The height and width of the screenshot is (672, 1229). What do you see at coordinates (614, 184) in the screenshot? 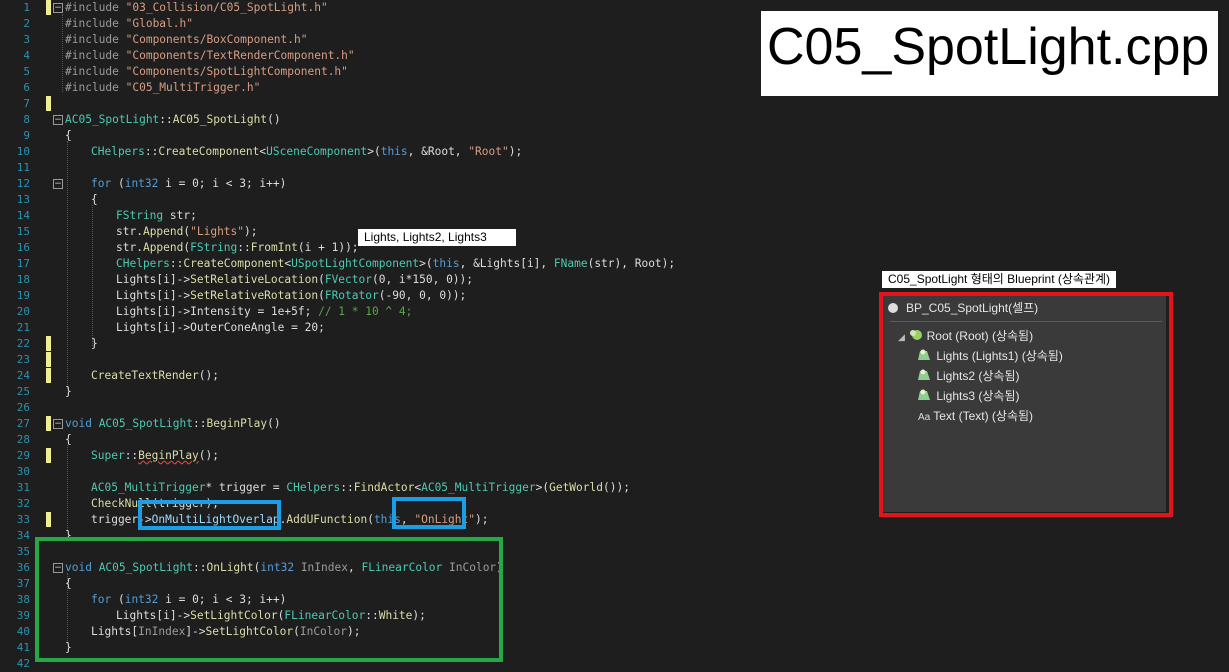
I see `code-line: 12 − for (int32 i = 0; i < 3; i++)` at bounding box center [614, 184].